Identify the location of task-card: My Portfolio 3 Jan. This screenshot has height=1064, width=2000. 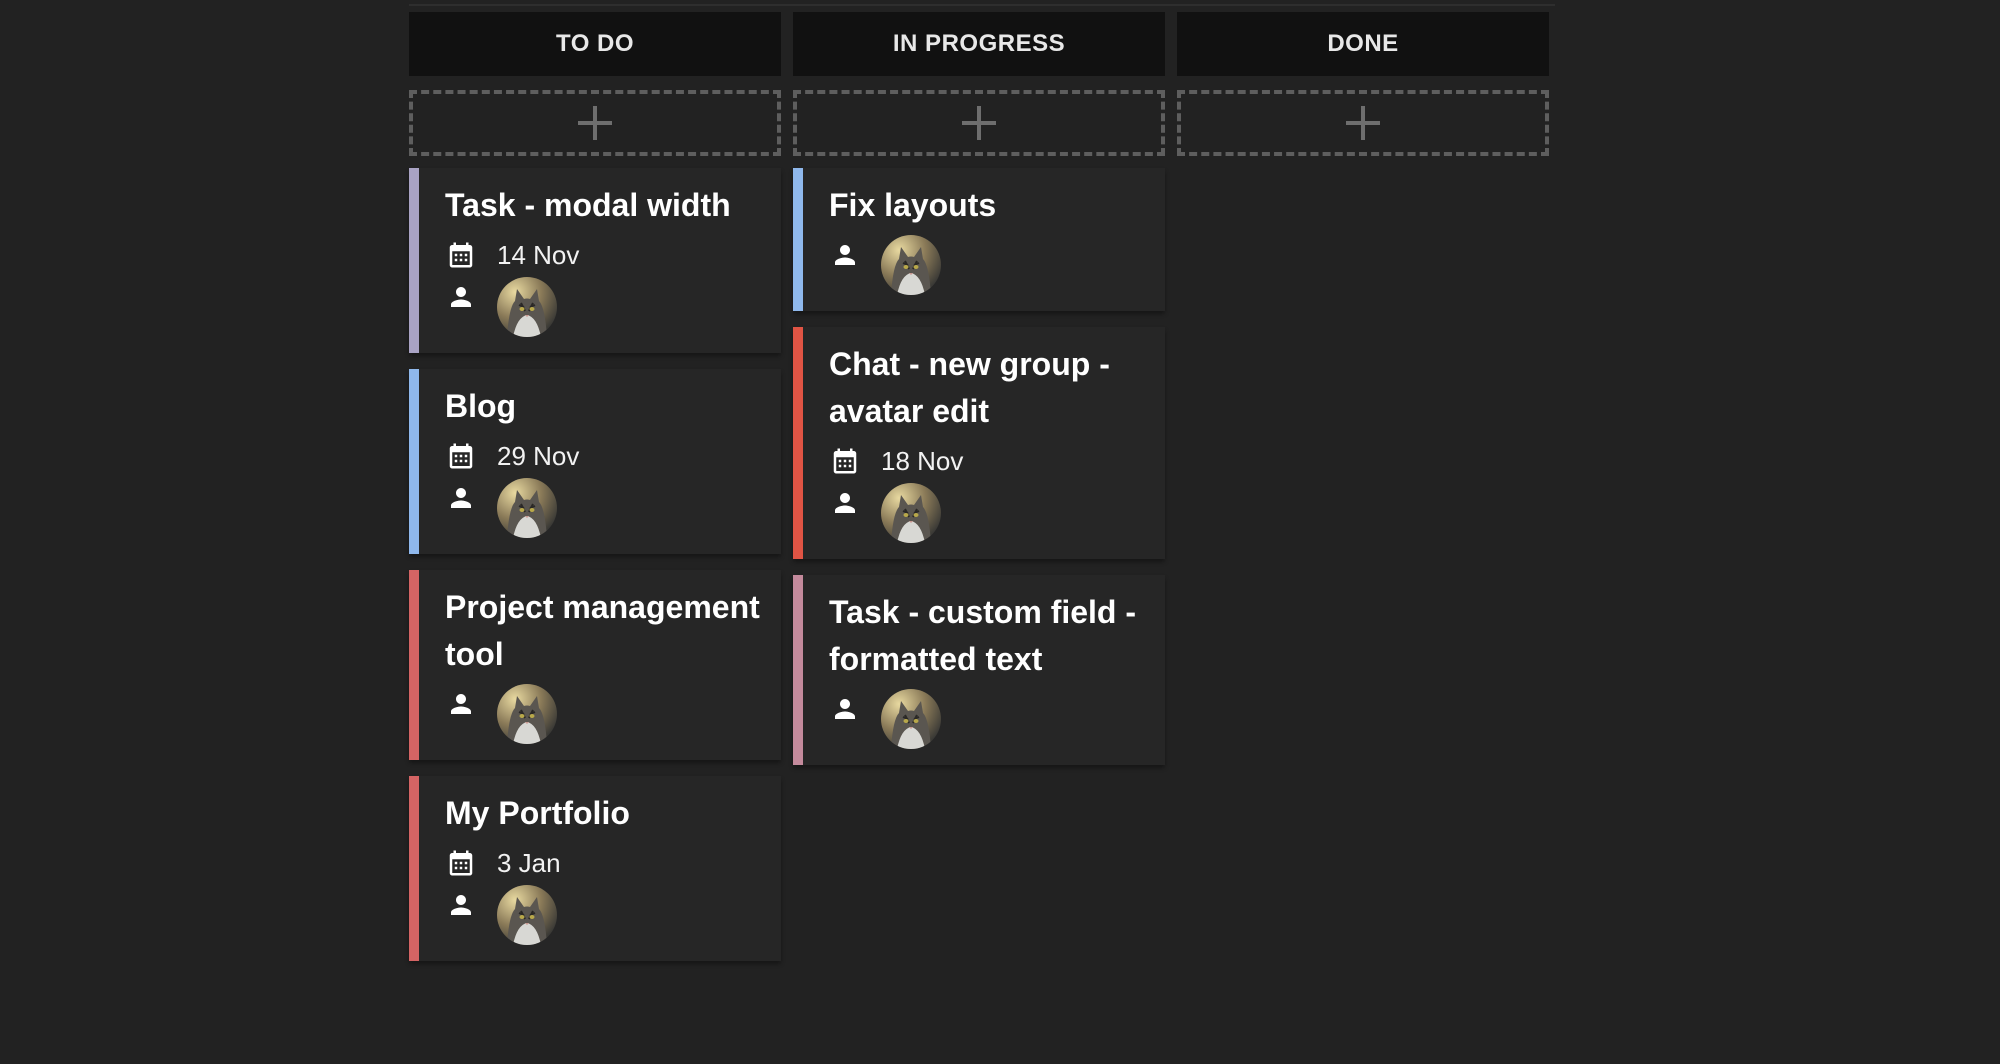
(595, 868).